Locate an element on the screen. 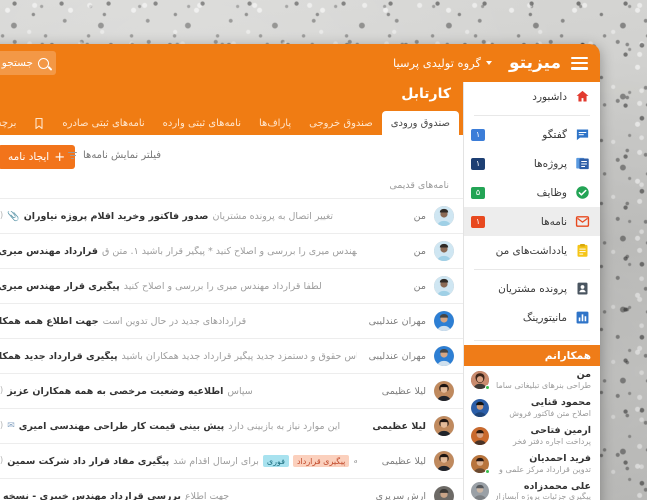 Image resolution: width=647 pixels, height=500 pixels. sidebar-item-dashboard: داشبورد is located at coordinates (532, 96).